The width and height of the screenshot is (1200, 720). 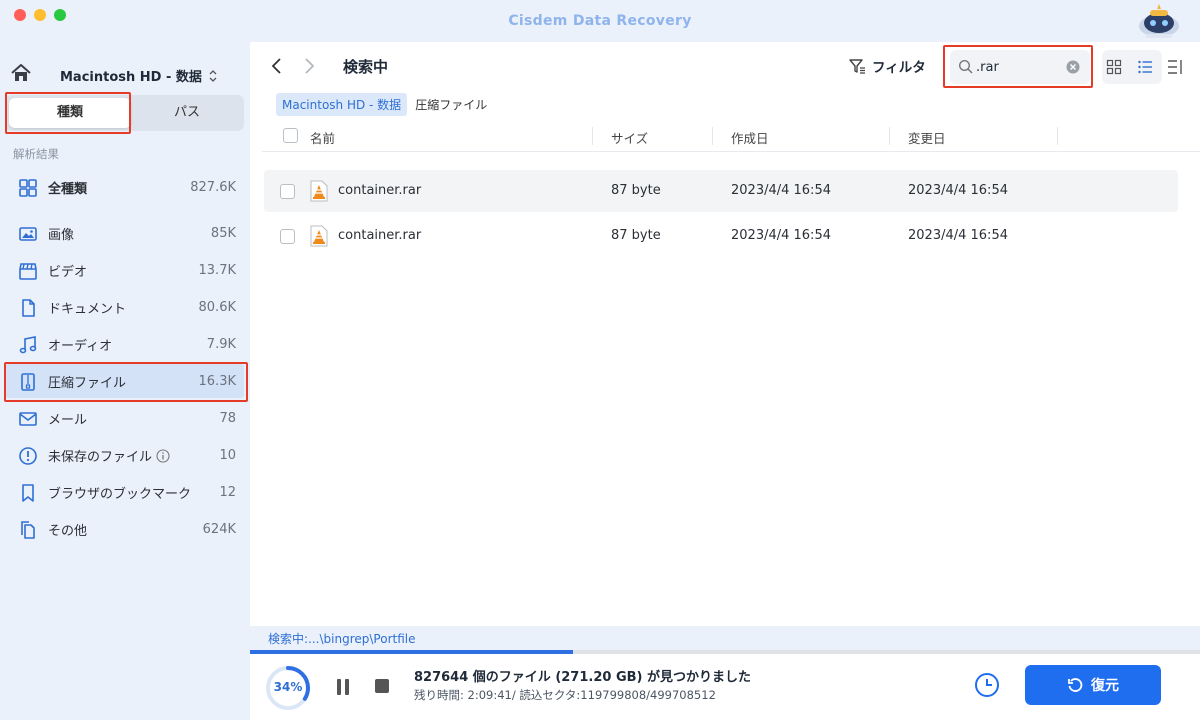 What do you see at coordinates (219, 529) in the screenshot?
I see `category-count: 624K` at bounding box center [219, 529].